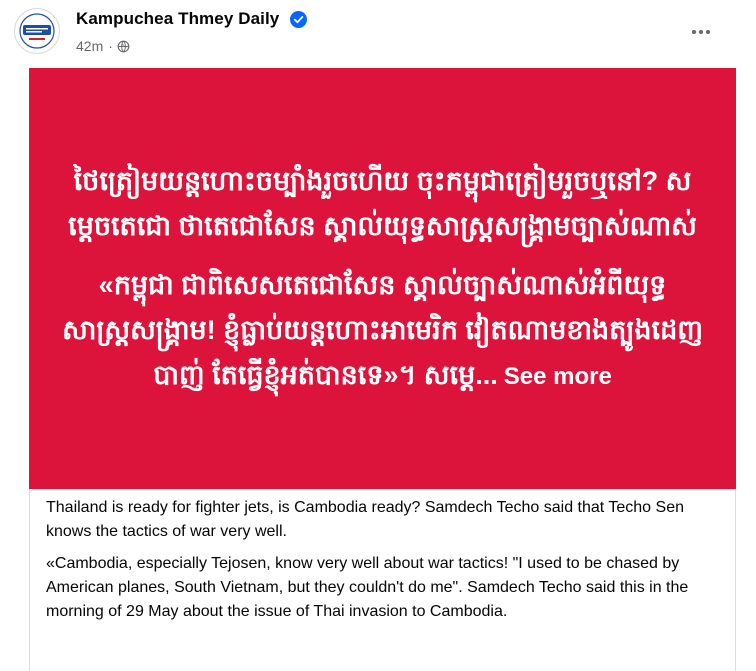 This screenshot has width=756, height=671. What do you see at coordinates (298, 19) in the screenshot?
I see `verified-check-icon` at bounding box center [298, 19].